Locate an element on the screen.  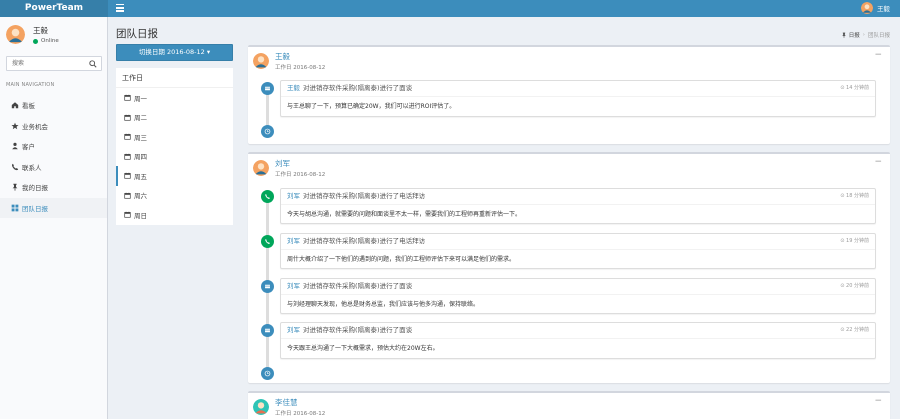
report-author: 刘军 is located at coordinates (300, 163).